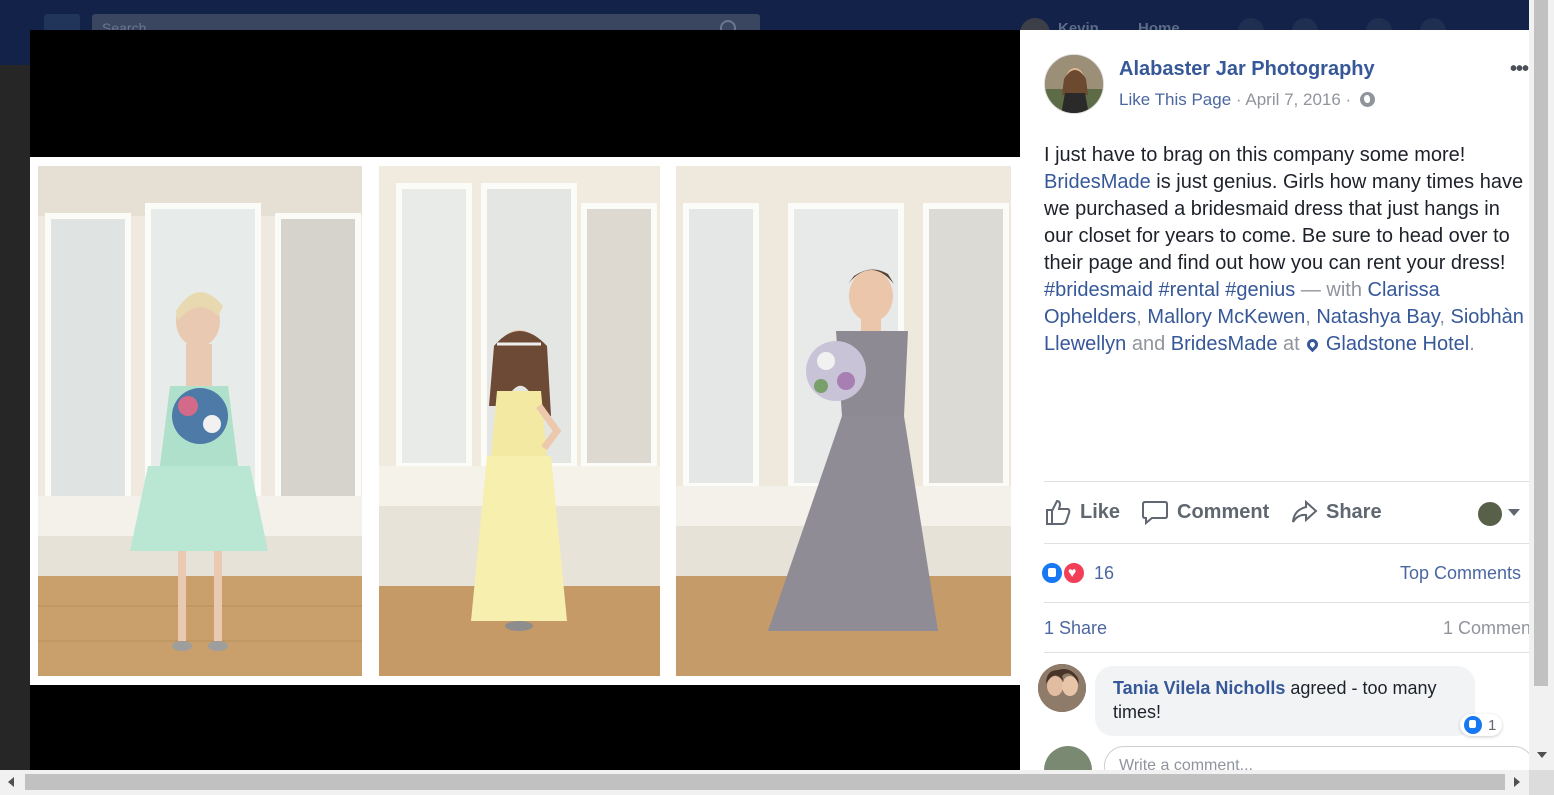  I want to click on love-reaction-icon, so click(1074, 573).